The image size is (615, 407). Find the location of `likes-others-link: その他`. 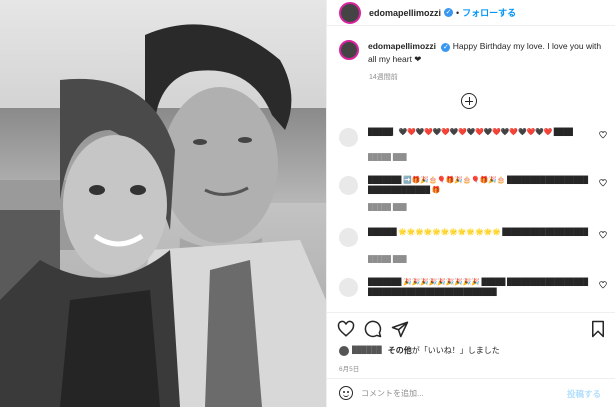

likes-others-link: その他 is located at coordinates (400, 350).